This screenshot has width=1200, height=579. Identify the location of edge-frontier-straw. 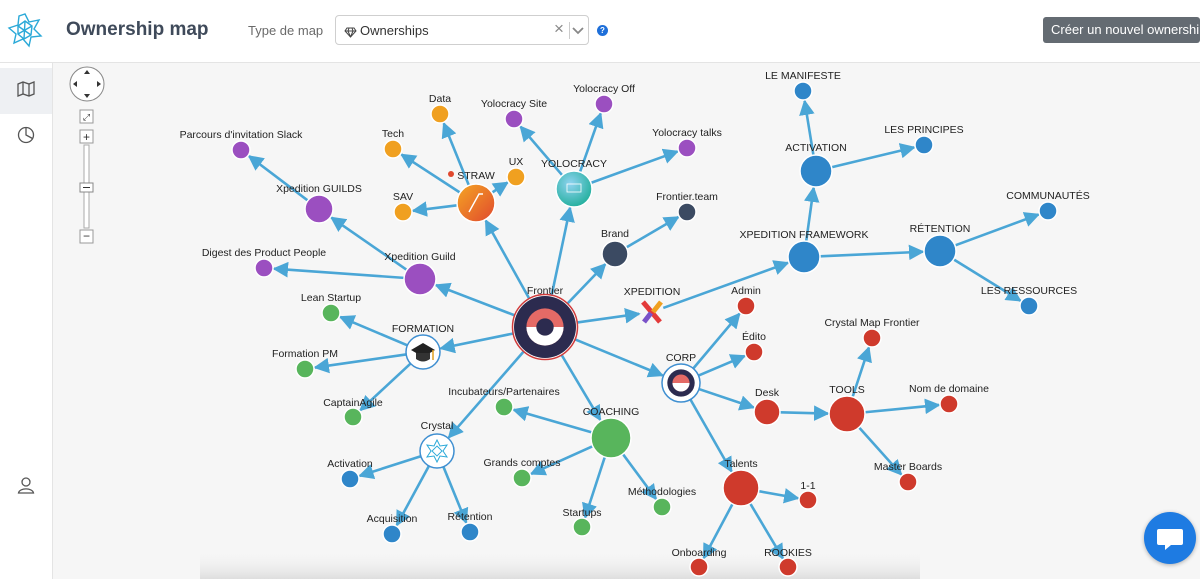
(508, 260).